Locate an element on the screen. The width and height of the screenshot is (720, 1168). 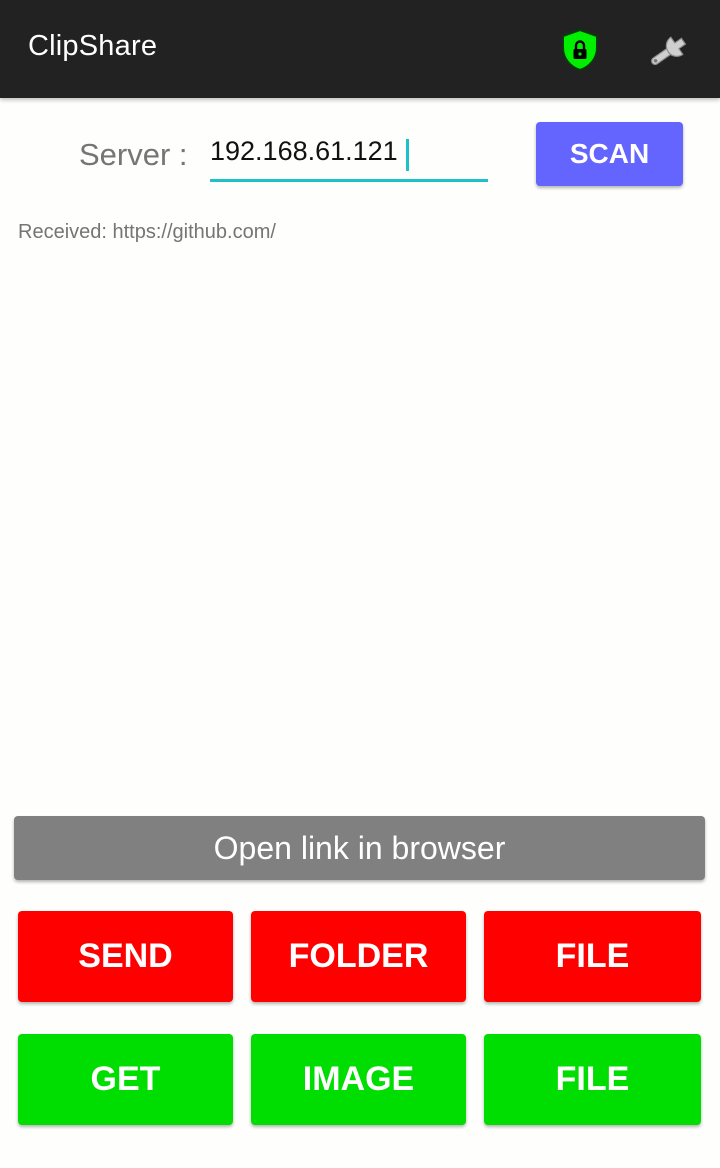
wrench-icon is located at coordinates (670, 50).